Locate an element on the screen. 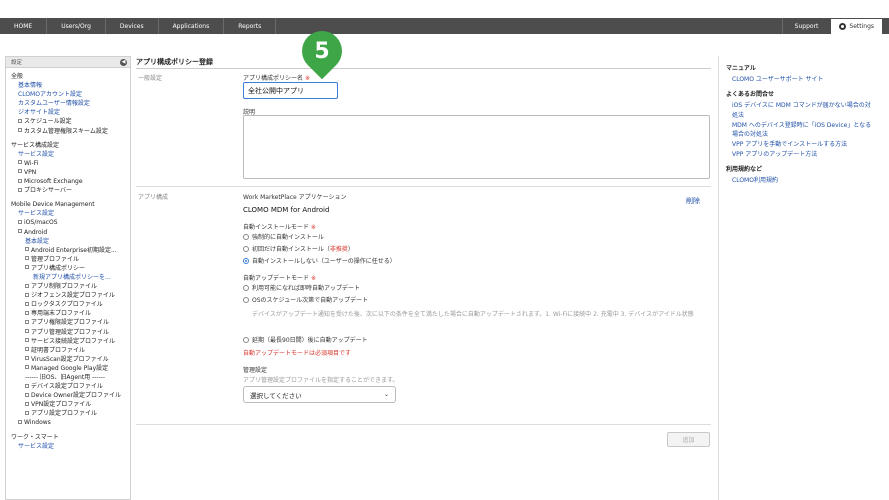 The image size is (889, 500). auto-update-label: 自動アップデートモード ※ is located at coordinates (279, 277).